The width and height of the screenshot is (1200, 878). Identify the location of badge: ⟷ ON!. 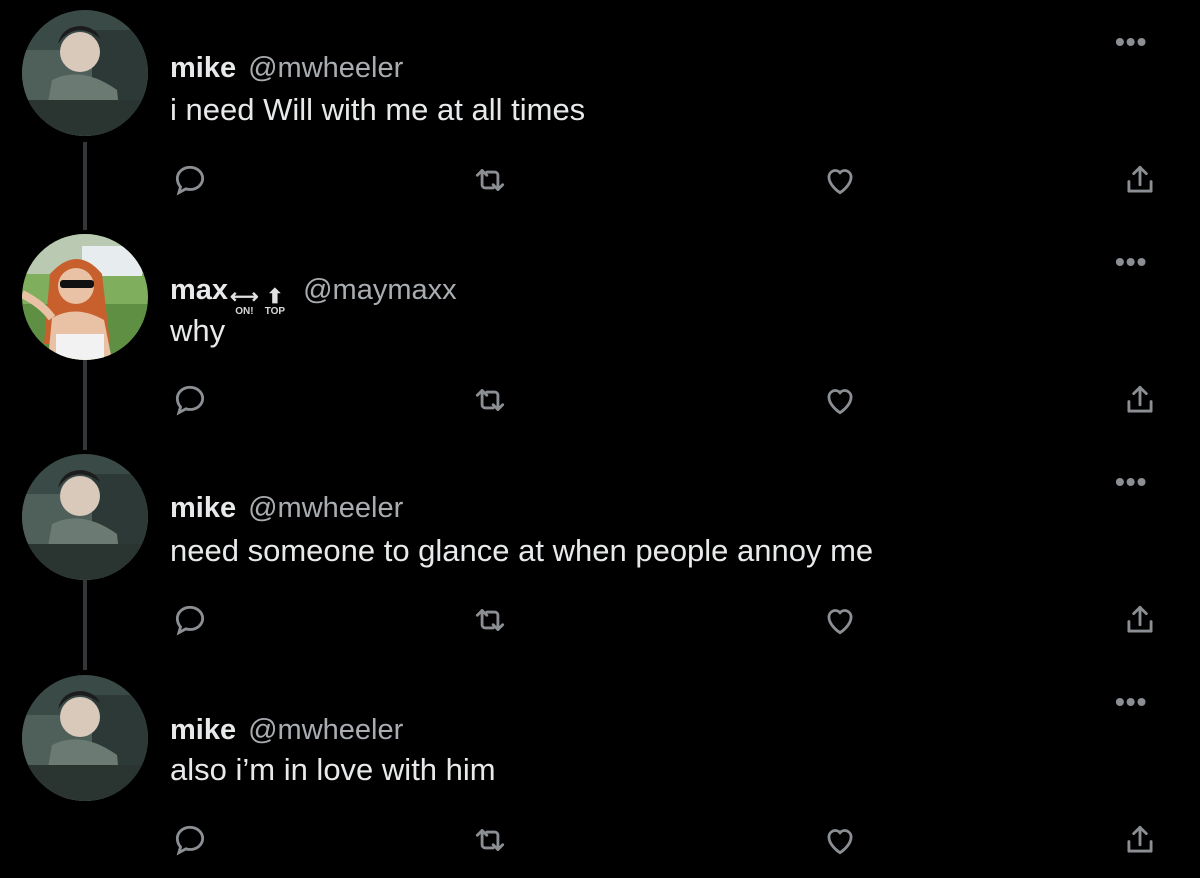
(244, 302).